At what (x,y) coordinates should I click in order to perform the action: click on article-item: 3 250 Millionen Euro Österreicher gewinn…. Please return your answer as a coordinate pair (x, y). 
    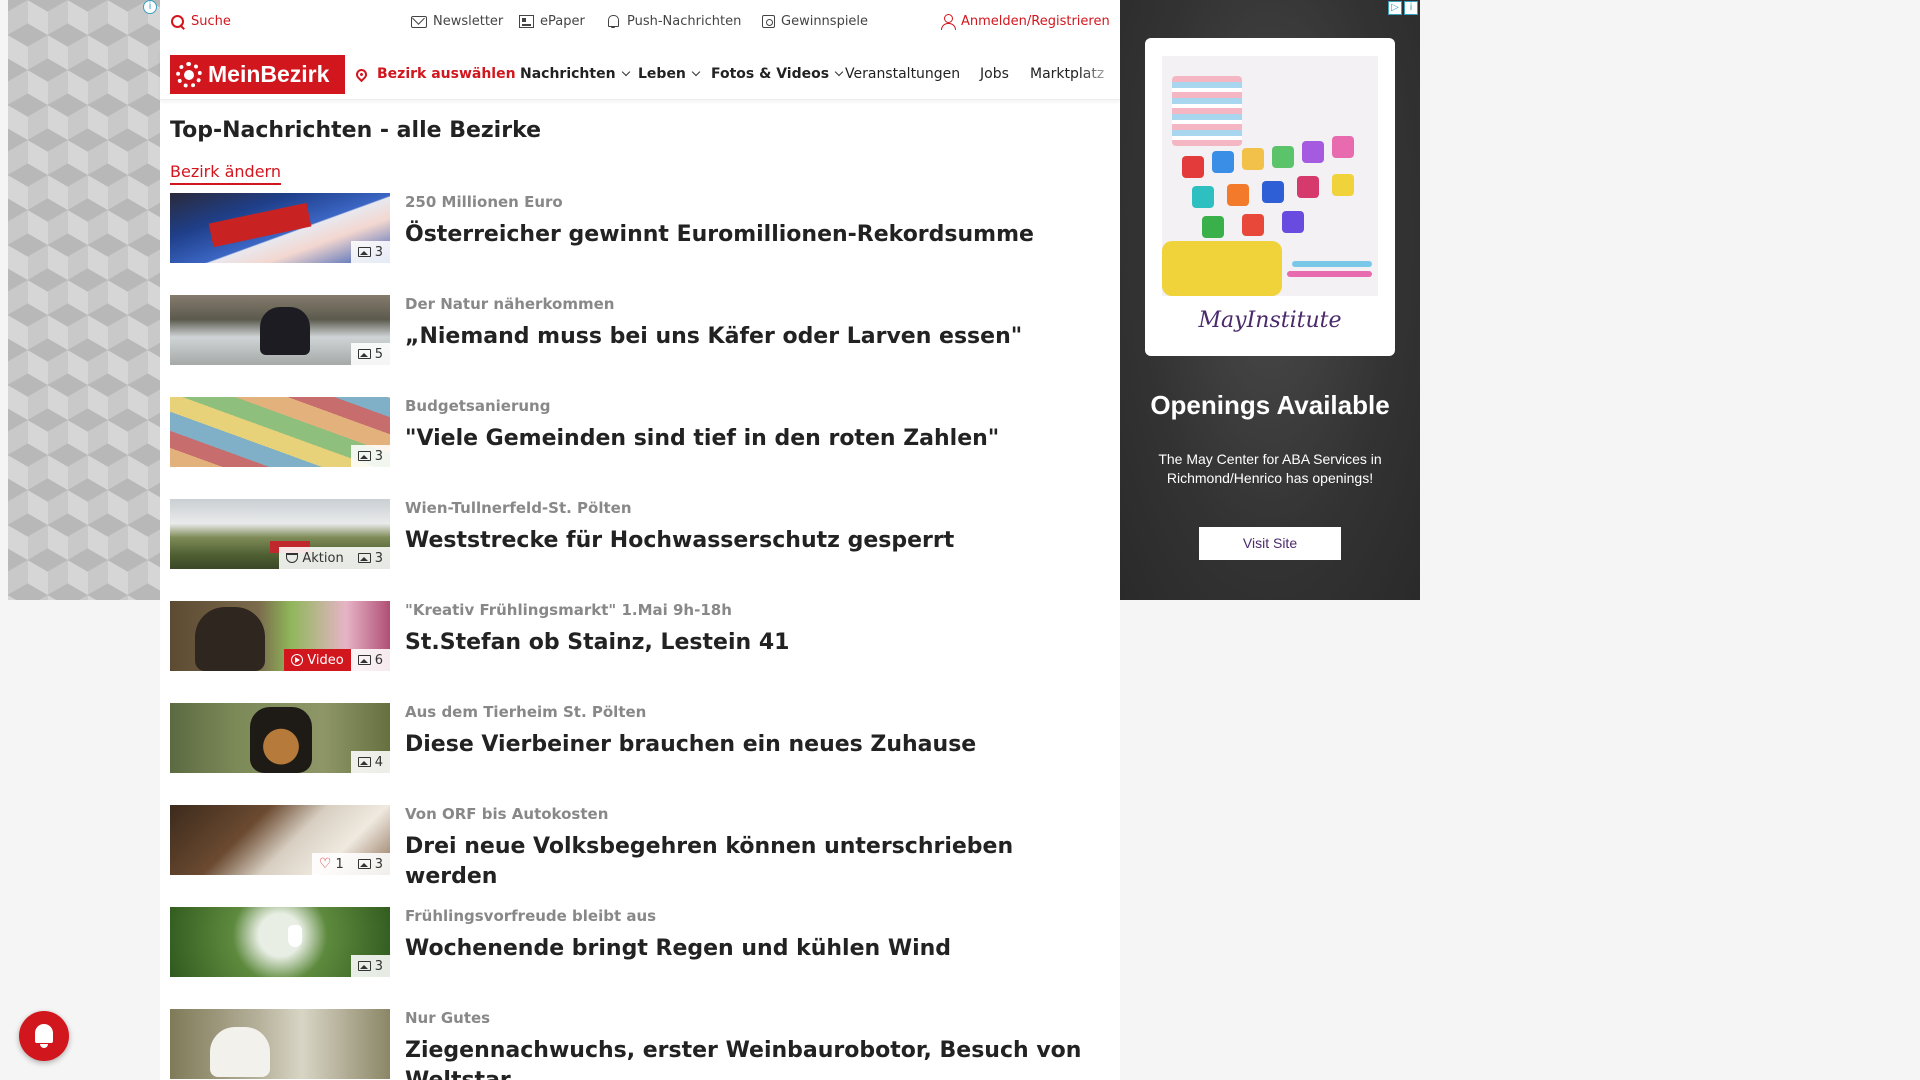
    Looking at the image, I should click on (640, 244).